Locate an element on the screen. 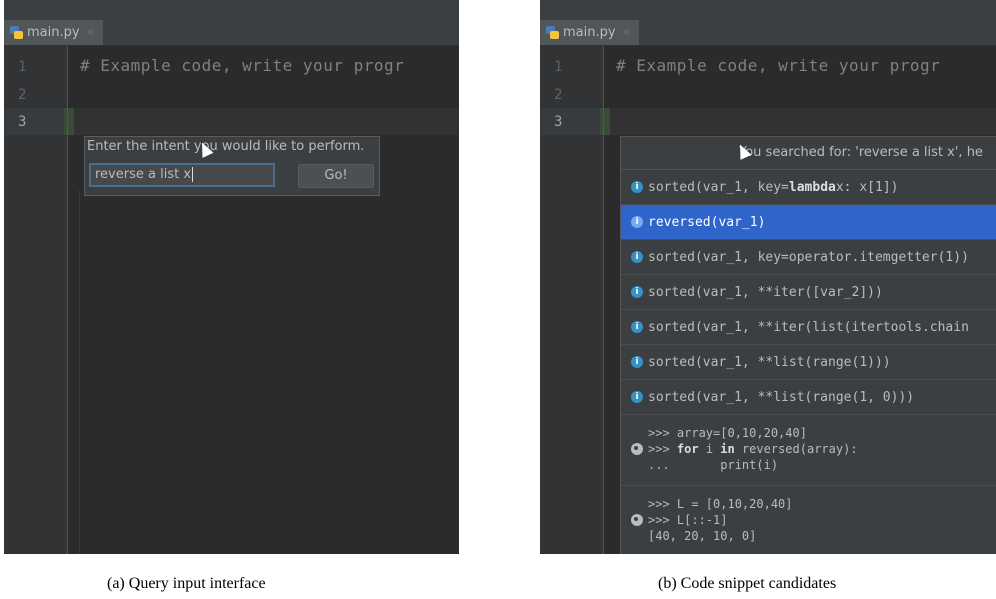 Image resolution: width=996 pixels, height=599 pixels. candidate-text: sorted(var_1, key= is located at coordinates (718, 187).